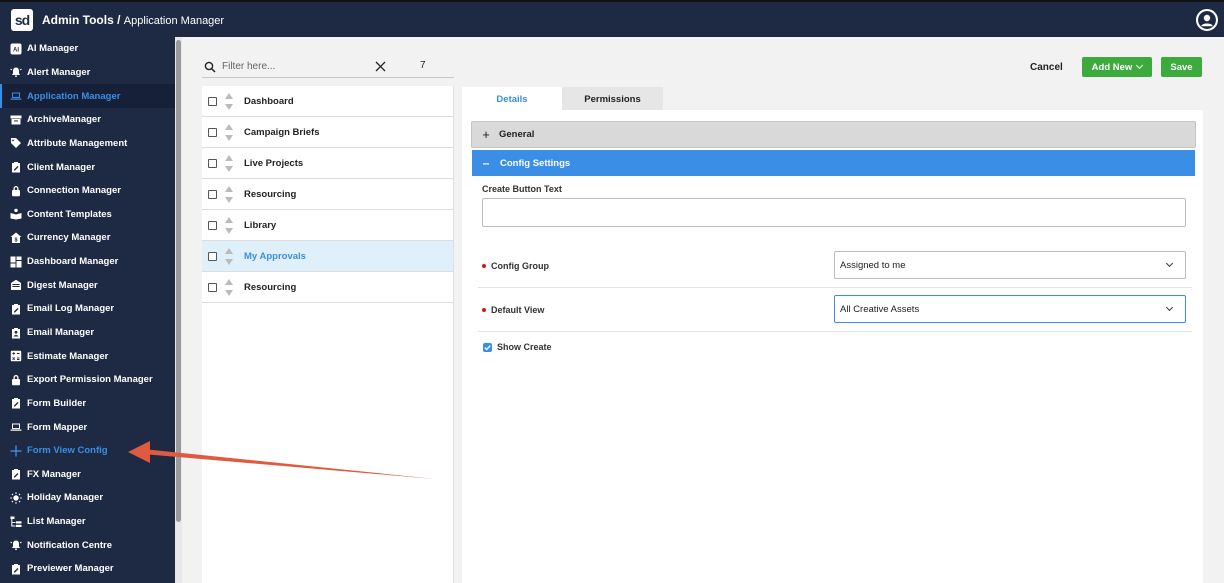 Image resolution: width=1224 pixels, height=583 pixels. Describe the element at coordinates (327, 256) in the screenshot. I see `list-item: My Approvals` at that location.